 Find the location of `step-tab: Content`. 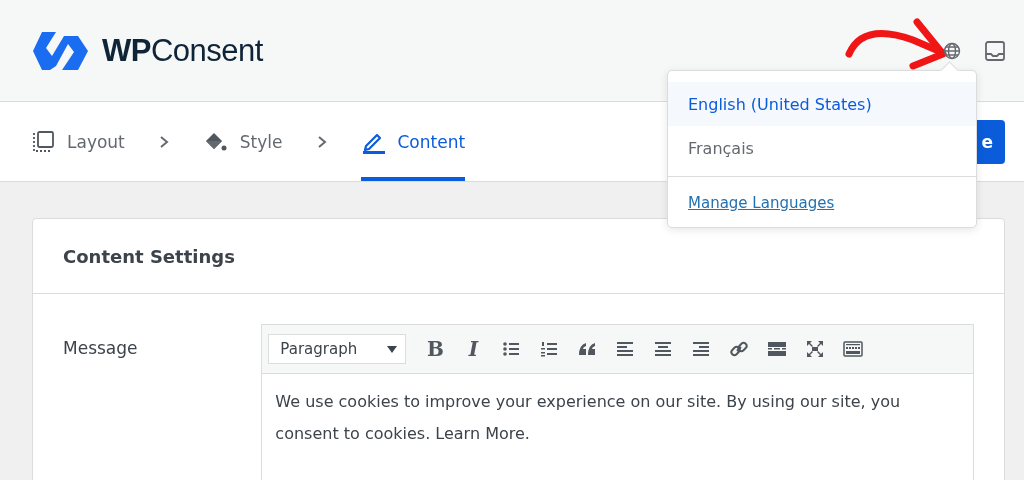

step-tab: Content is located at coordinates (413, 141).